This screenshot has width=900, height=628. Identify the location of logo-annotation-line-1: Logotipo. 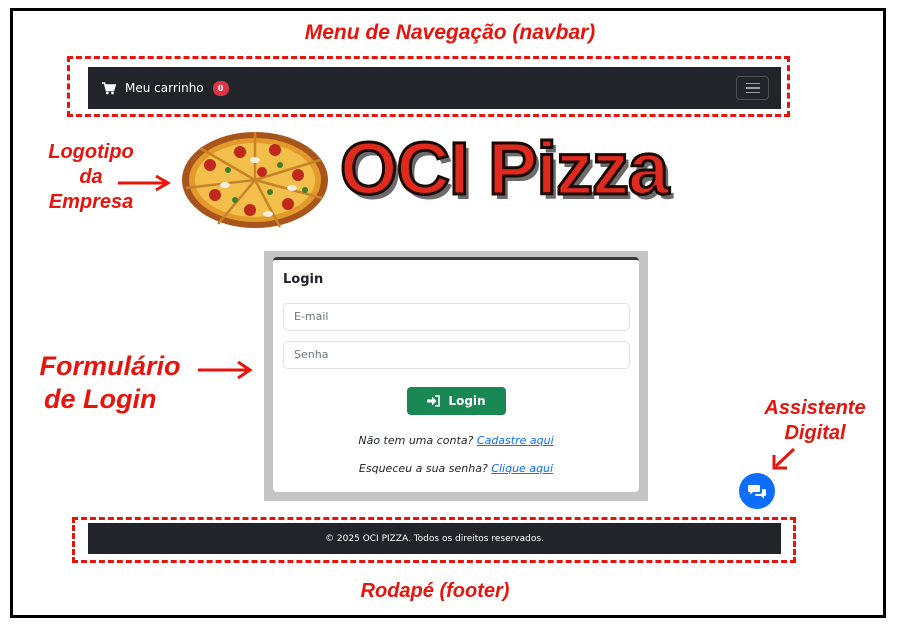
(91, 152).